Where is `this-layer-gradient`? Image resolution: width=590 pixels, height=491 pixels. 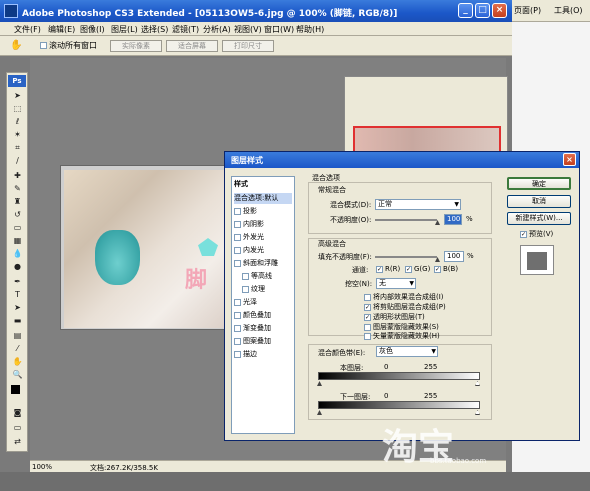
this-layer-gradient is located at coordinates (399, 376).